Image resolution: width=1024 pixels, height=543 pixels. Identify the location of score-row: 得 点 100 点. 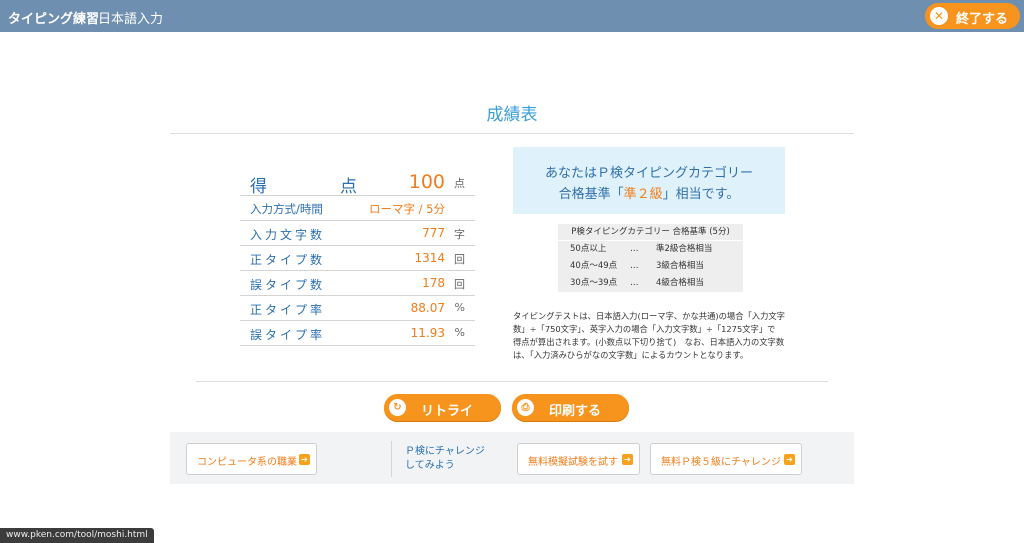
(357, 183).